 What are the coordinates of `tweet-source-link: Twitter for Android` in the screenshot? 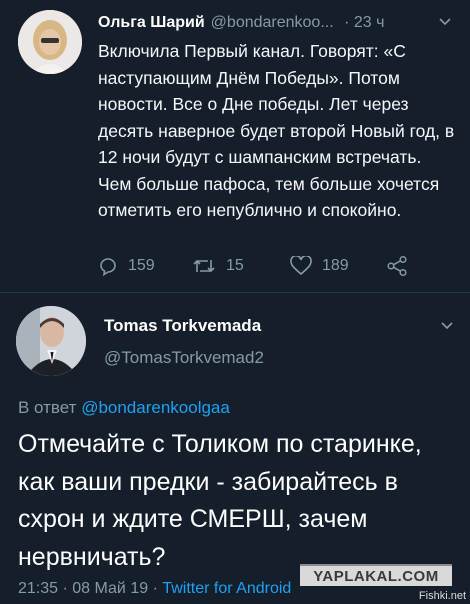 It's located at (226, 588).